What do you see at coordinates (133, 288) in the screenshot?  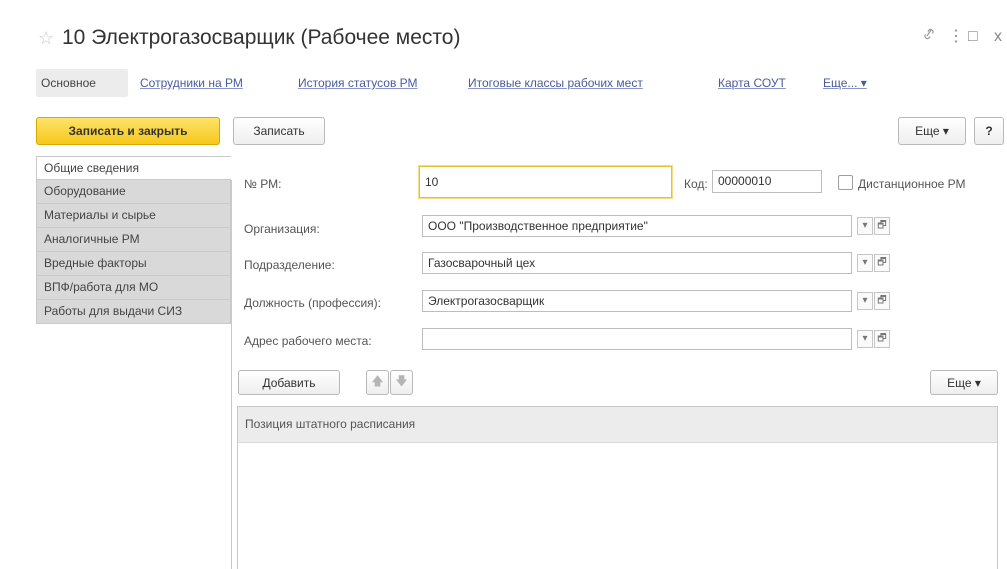 I see `tab-vpf-work: ВПФ/работа для МО` at bounding box center [133, 288].